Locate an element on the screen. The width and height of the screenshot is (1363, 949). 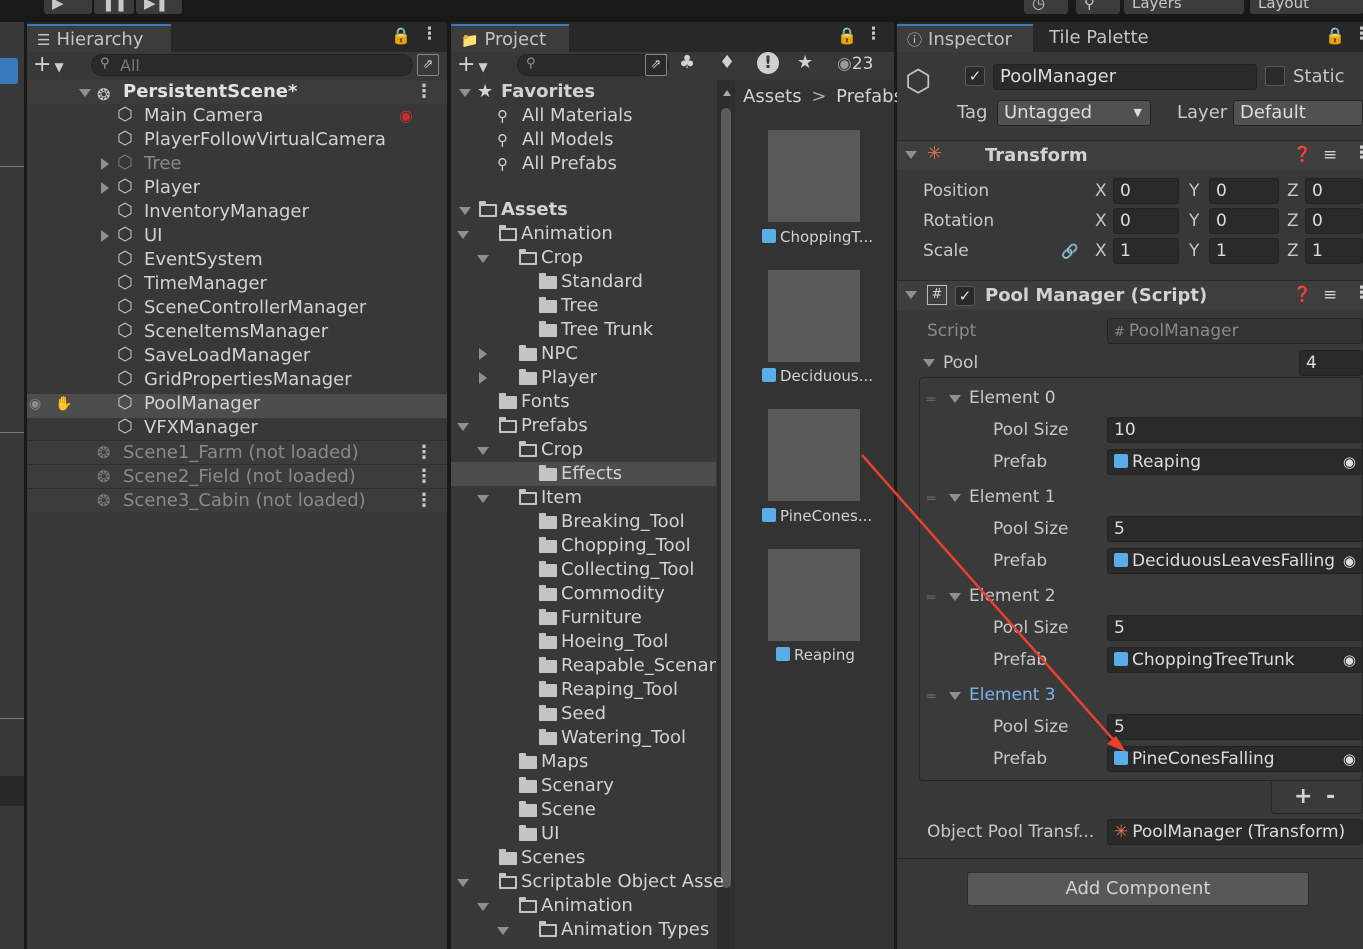
transform-z-field: 1 is located at coordinates (1334, 251).